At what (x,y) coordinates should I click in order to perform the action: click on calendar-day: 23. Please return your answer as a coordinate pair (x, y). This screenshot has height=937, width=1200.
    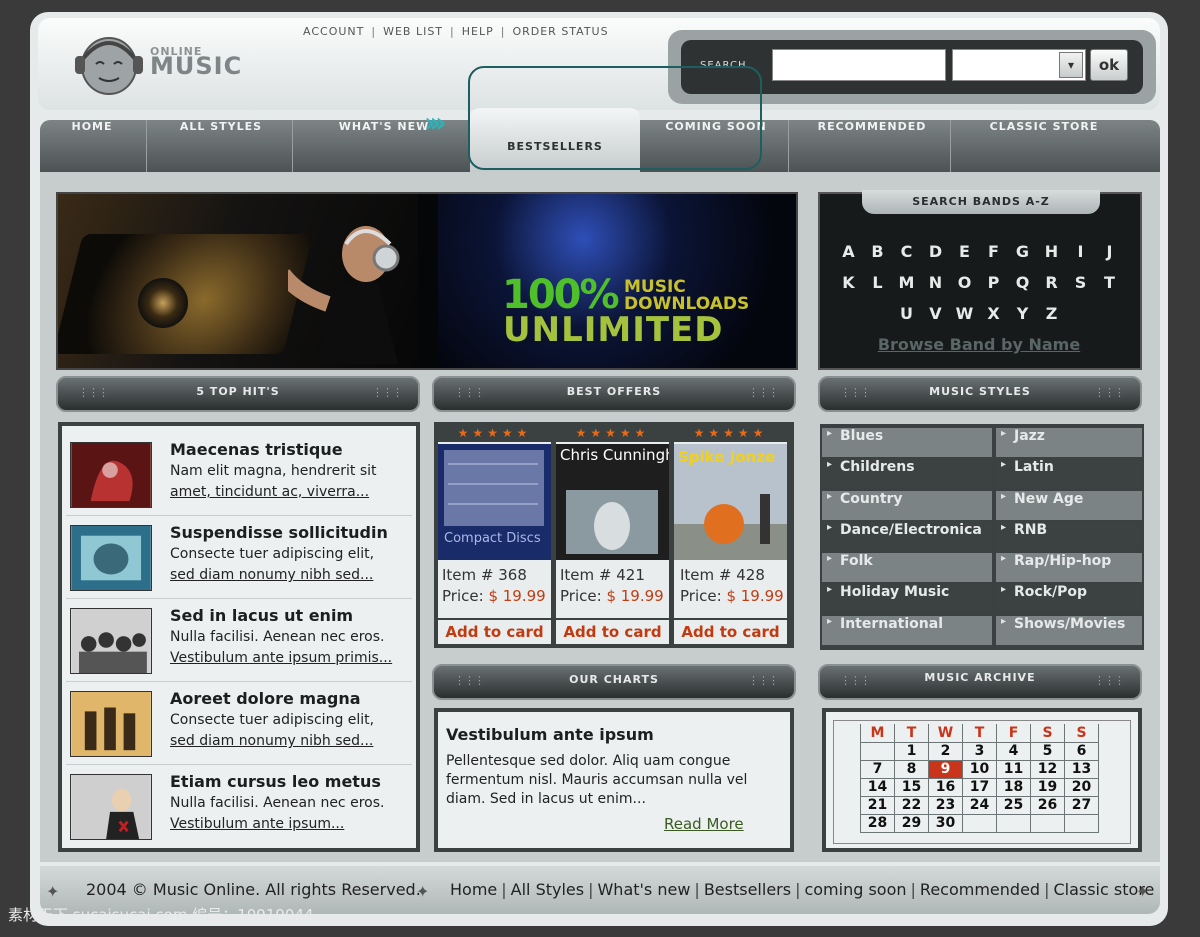
    Looking at the image, I should click on (945, 805).